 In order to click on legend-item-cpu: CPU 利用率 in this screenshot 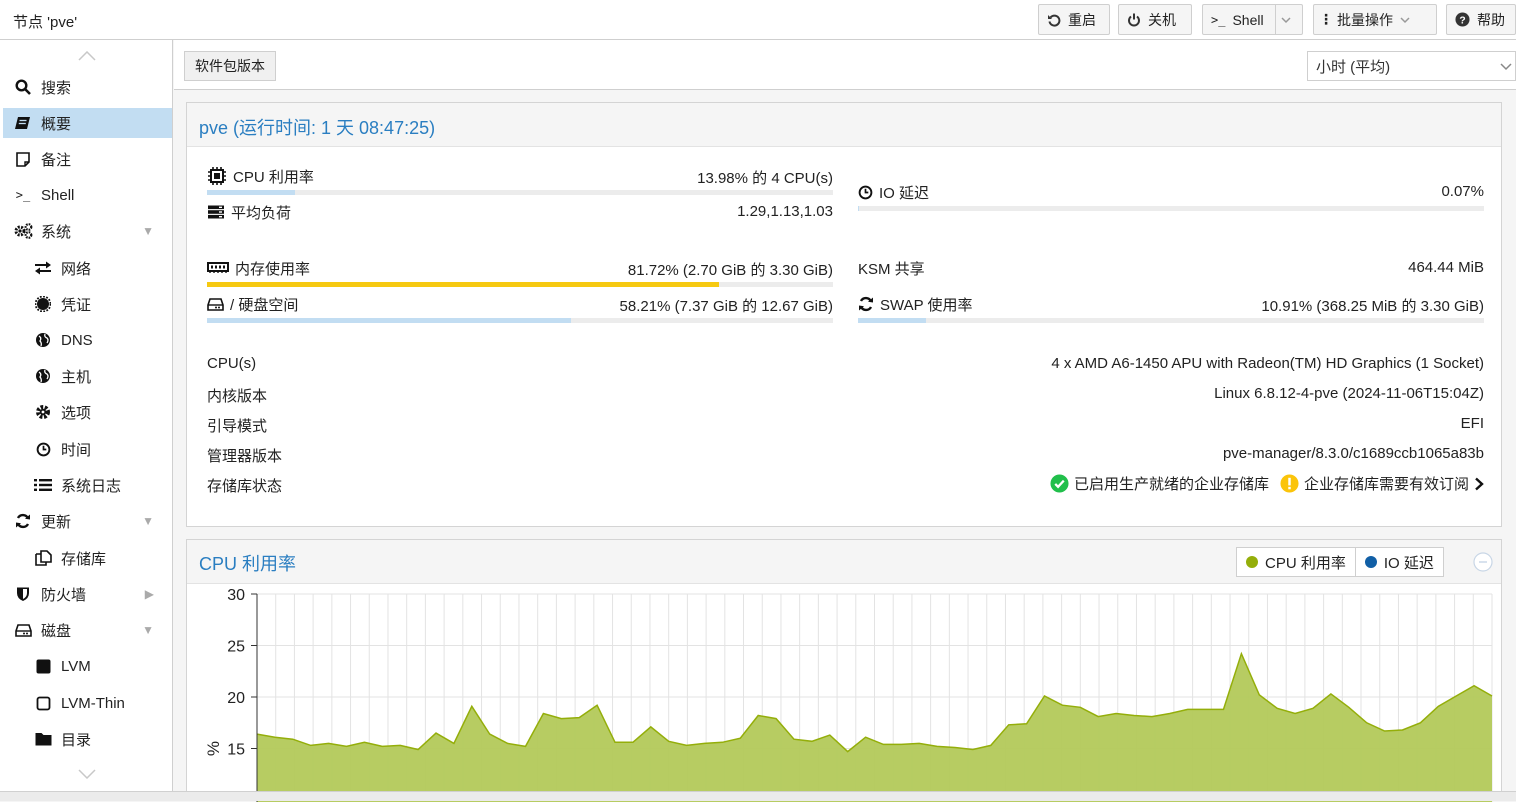, I will do `click(1296, 562)`.